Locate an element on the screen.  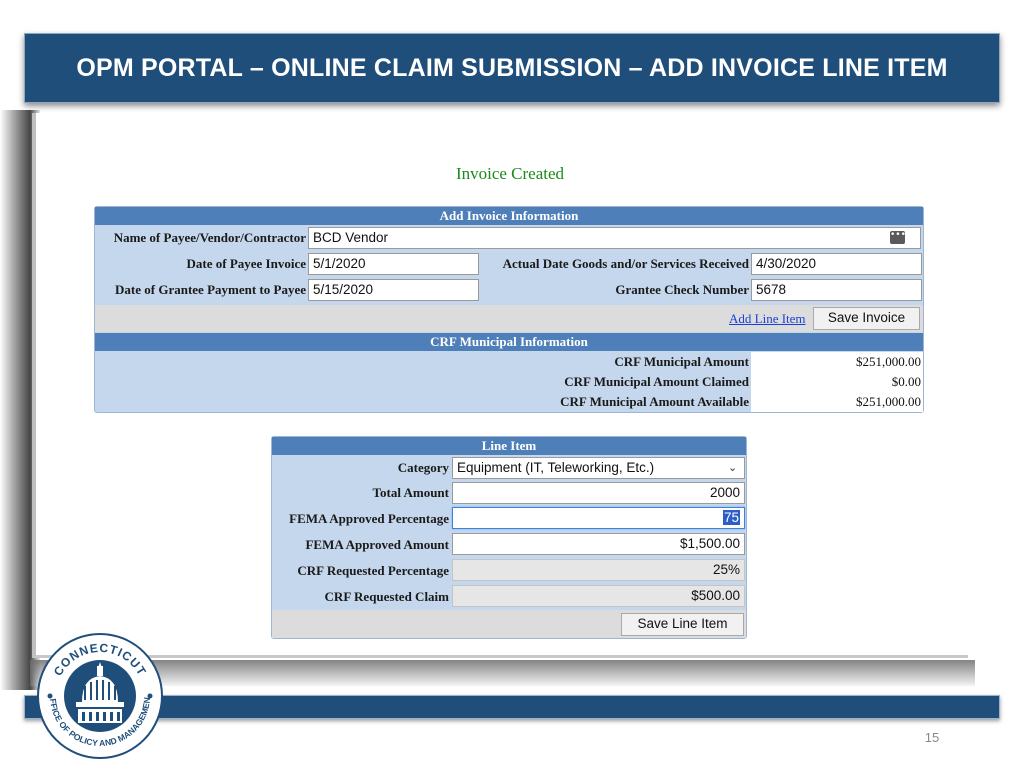
page-number: 15 is located at coordinates (932, 737).